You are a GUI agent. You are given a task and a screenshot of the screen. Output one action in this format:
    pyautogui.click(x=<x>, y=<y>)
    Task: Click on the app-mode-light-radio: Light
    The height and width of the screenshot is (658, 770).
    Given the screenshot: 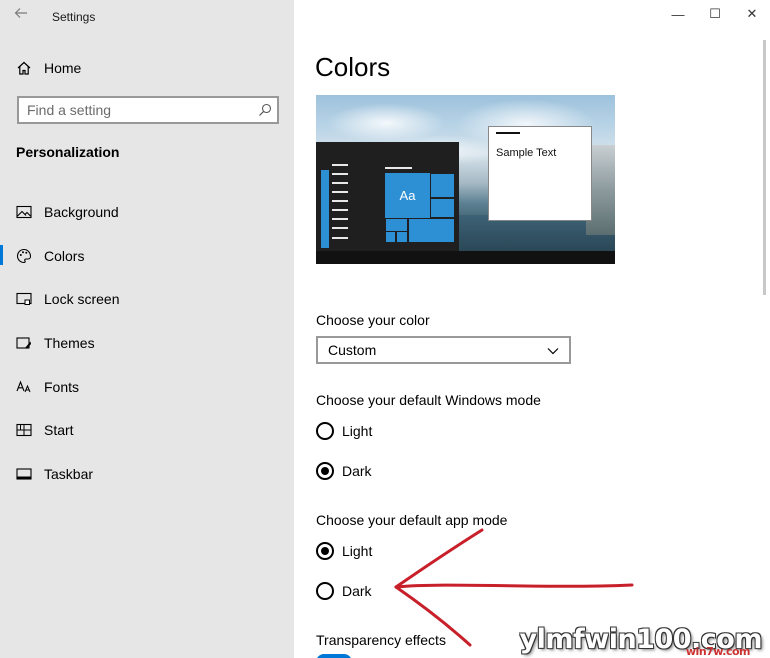 What is the action you would take?
    pyautogui.click(x=344, y=551)
    